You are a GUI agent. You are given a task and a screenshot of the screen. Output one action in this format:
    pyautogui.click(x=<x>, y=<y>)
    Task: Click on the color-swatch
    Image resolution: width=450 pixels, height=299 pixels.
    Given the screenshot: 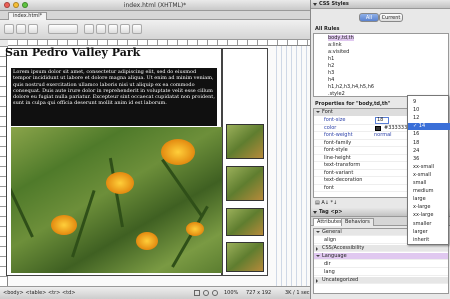 What is the action you would take?
    pyautogui.click(x=378, y=128)
    